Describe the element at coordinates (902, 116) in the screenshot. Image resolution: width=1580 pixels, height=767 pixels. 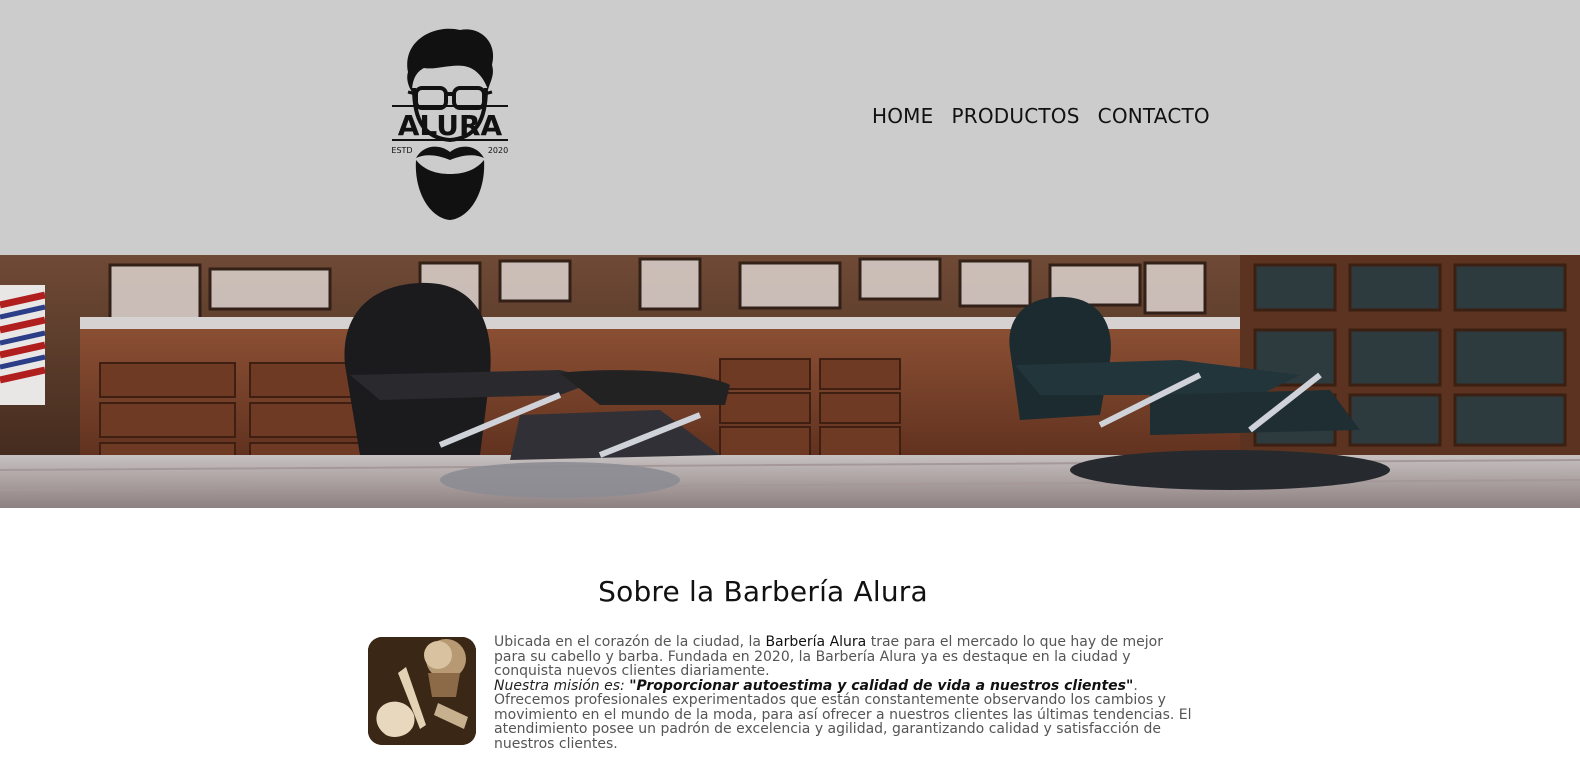
I see `nav-home-link: HOME` at that location.